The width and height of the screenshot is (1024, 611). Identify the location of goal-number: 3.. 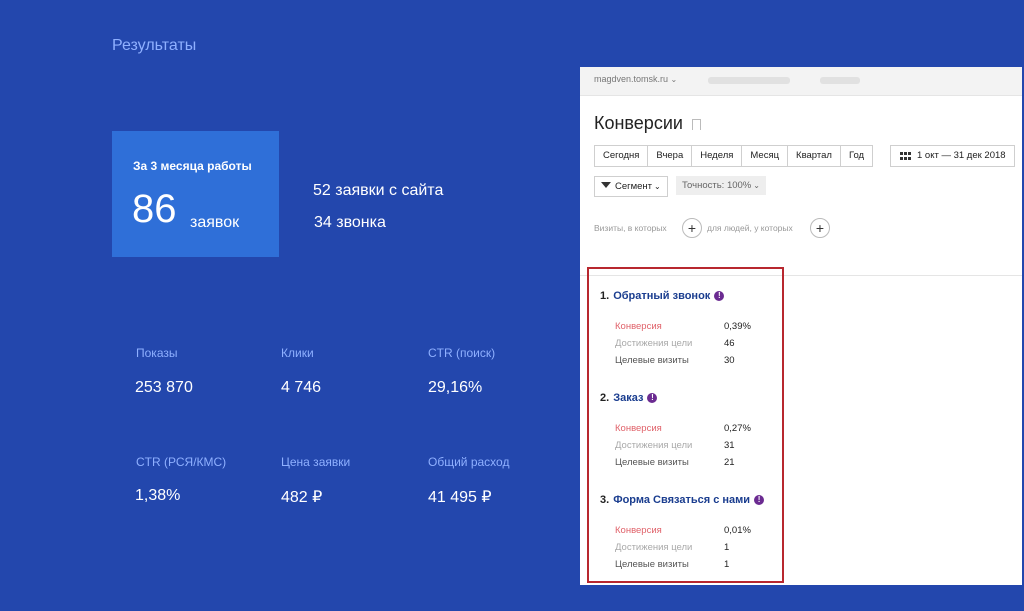
(605, 500).